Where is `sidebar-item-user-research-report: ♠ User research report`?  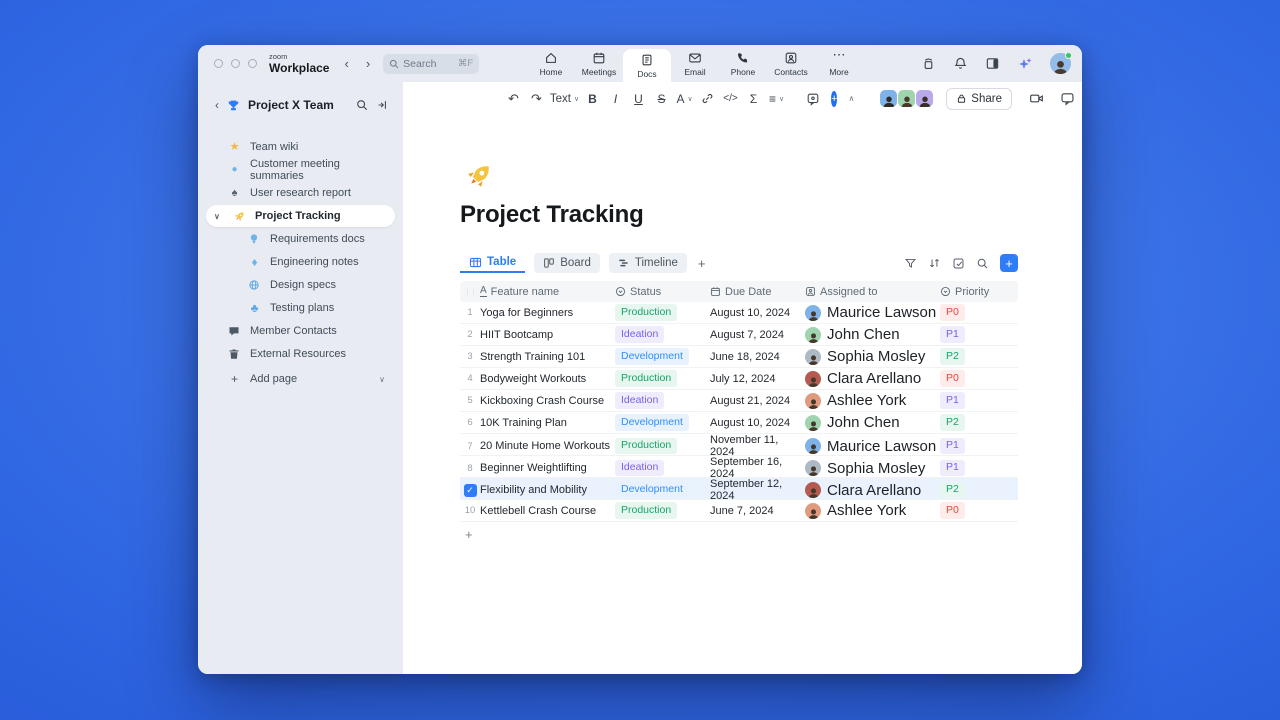 sidebar-item-user-research-report: ♠ User research report is located at coordinates (300, 193).